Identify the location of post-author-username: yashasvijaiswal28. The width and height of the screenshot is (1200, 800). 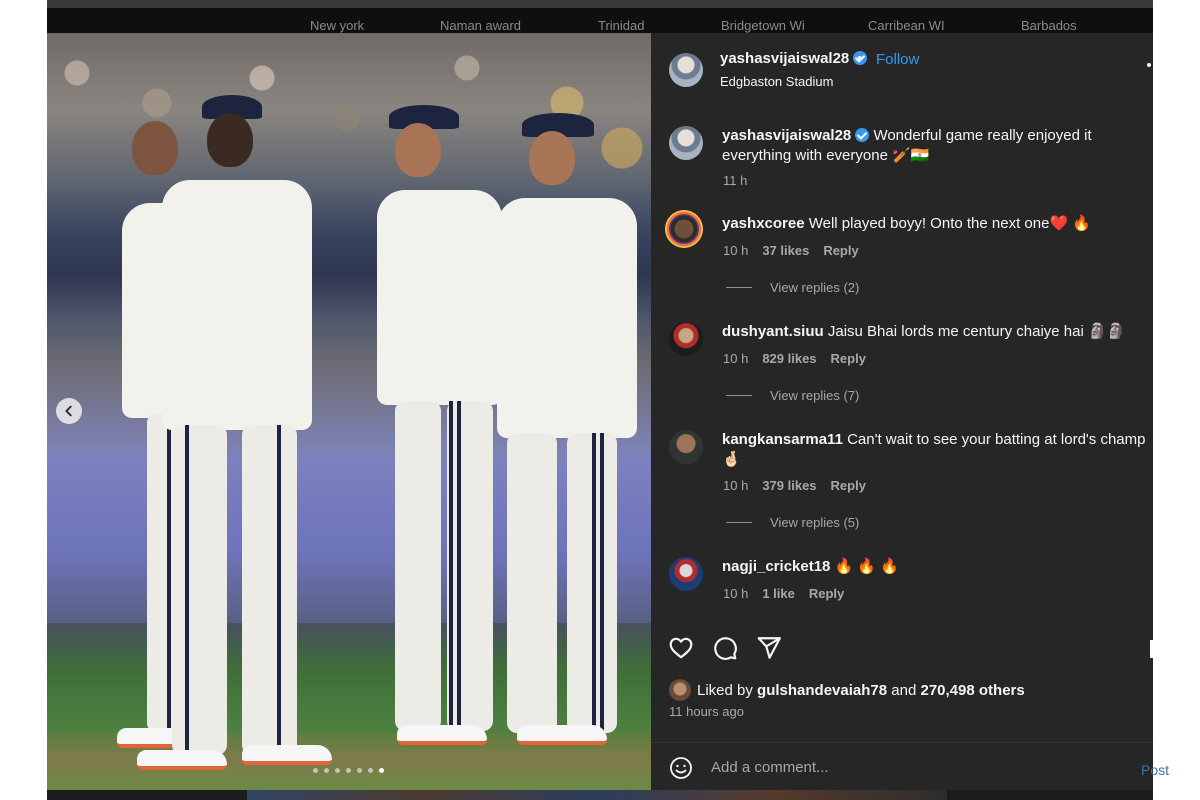
(784, 58).